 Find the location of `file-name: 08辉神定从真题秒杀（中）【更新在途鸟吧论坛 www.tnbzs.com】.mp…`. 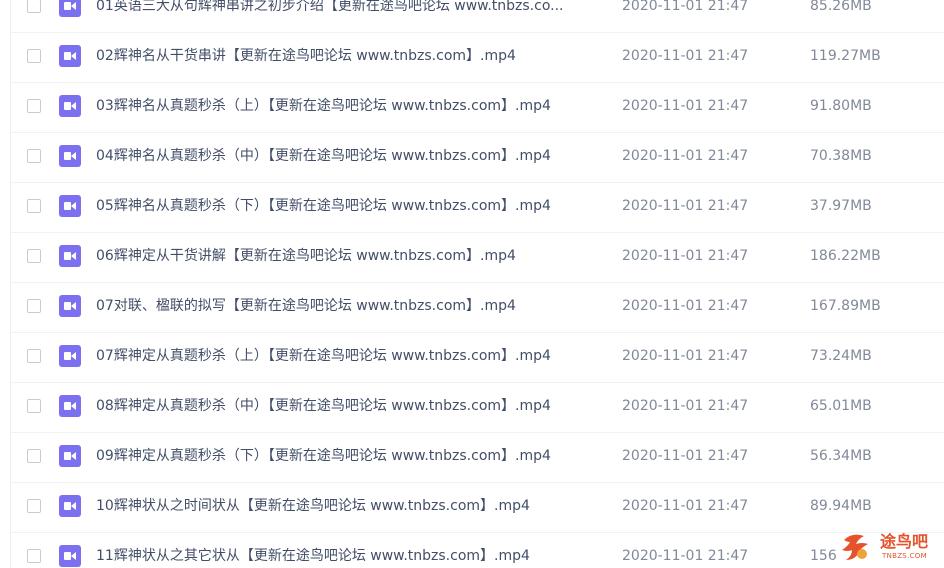

file-name: 08辉神定从真题秒杀（中）【更新在途鸟吧论坛 www.tnbzs.com】.mp… is located at coordinates (349, 406).